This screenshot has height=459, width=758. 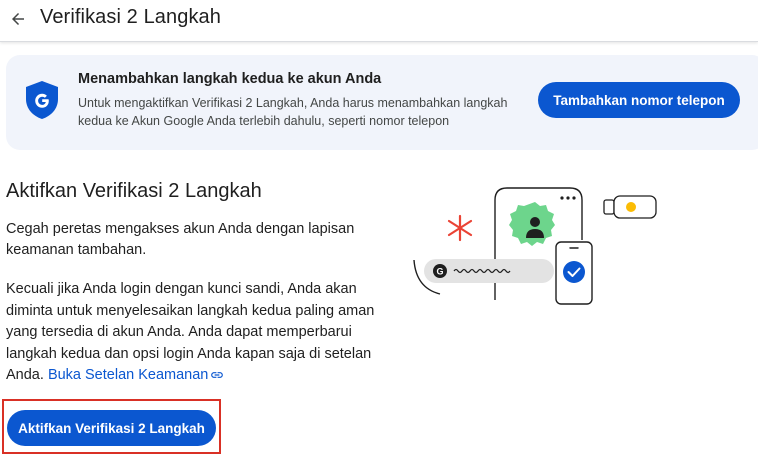 I want to click on section-title: Aktifkan Verifikasi 2 Langkah, so click(x=134, y=191).